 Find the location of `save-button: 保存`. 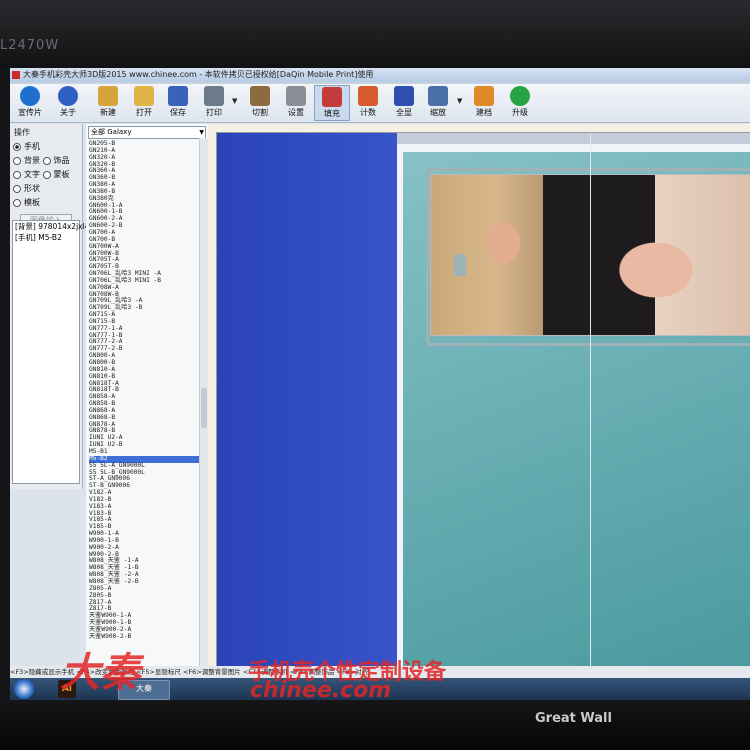

save-button: 保存 is located at coordinates (178, 103).